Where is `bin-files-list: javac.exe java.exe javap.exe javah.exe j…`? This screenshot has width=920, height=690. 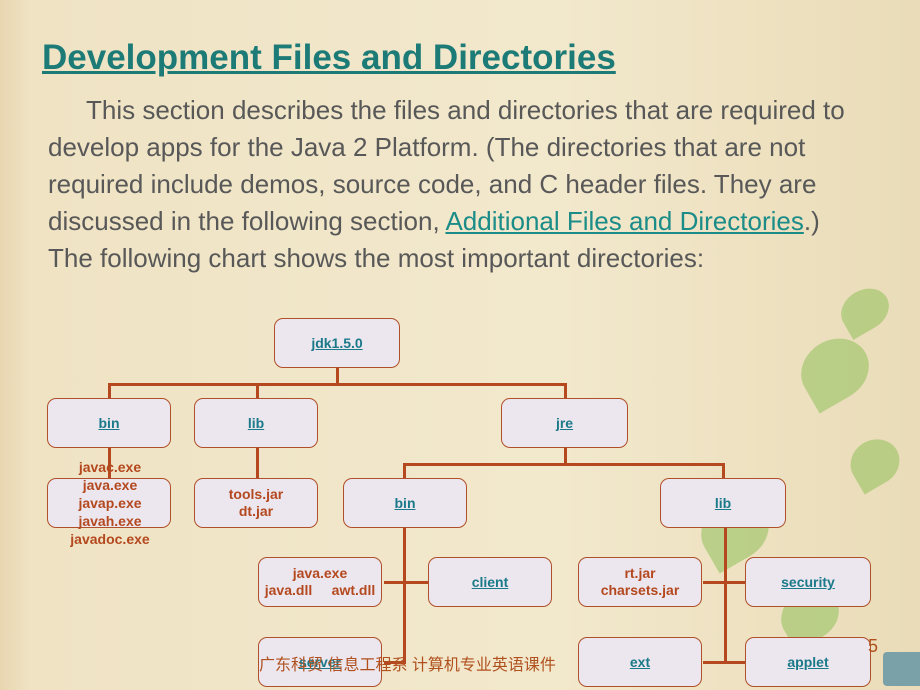
bin-files-list: javac.exe java.exe javap.exe javah.exe j… is located at coordinates (110, 503).